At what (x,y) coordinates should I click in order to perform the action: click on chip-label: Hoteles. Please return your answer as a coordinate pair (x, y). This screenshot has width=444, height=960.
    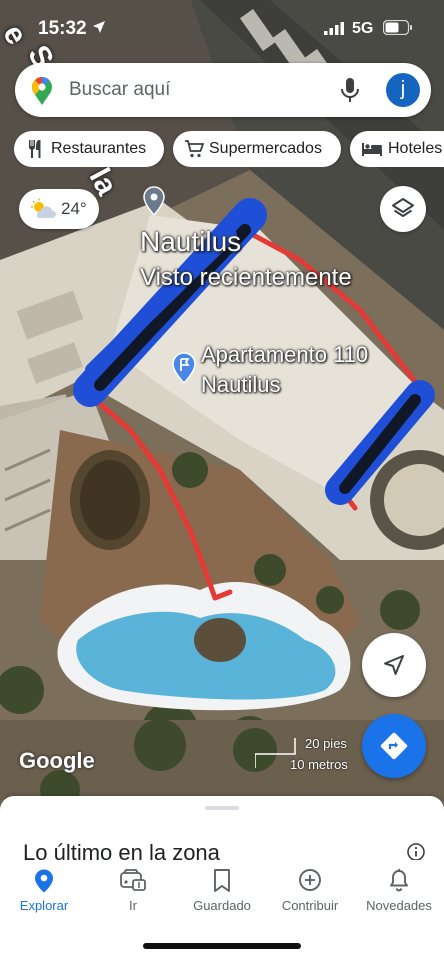
    Looking at the image, I should click on (415, 148).